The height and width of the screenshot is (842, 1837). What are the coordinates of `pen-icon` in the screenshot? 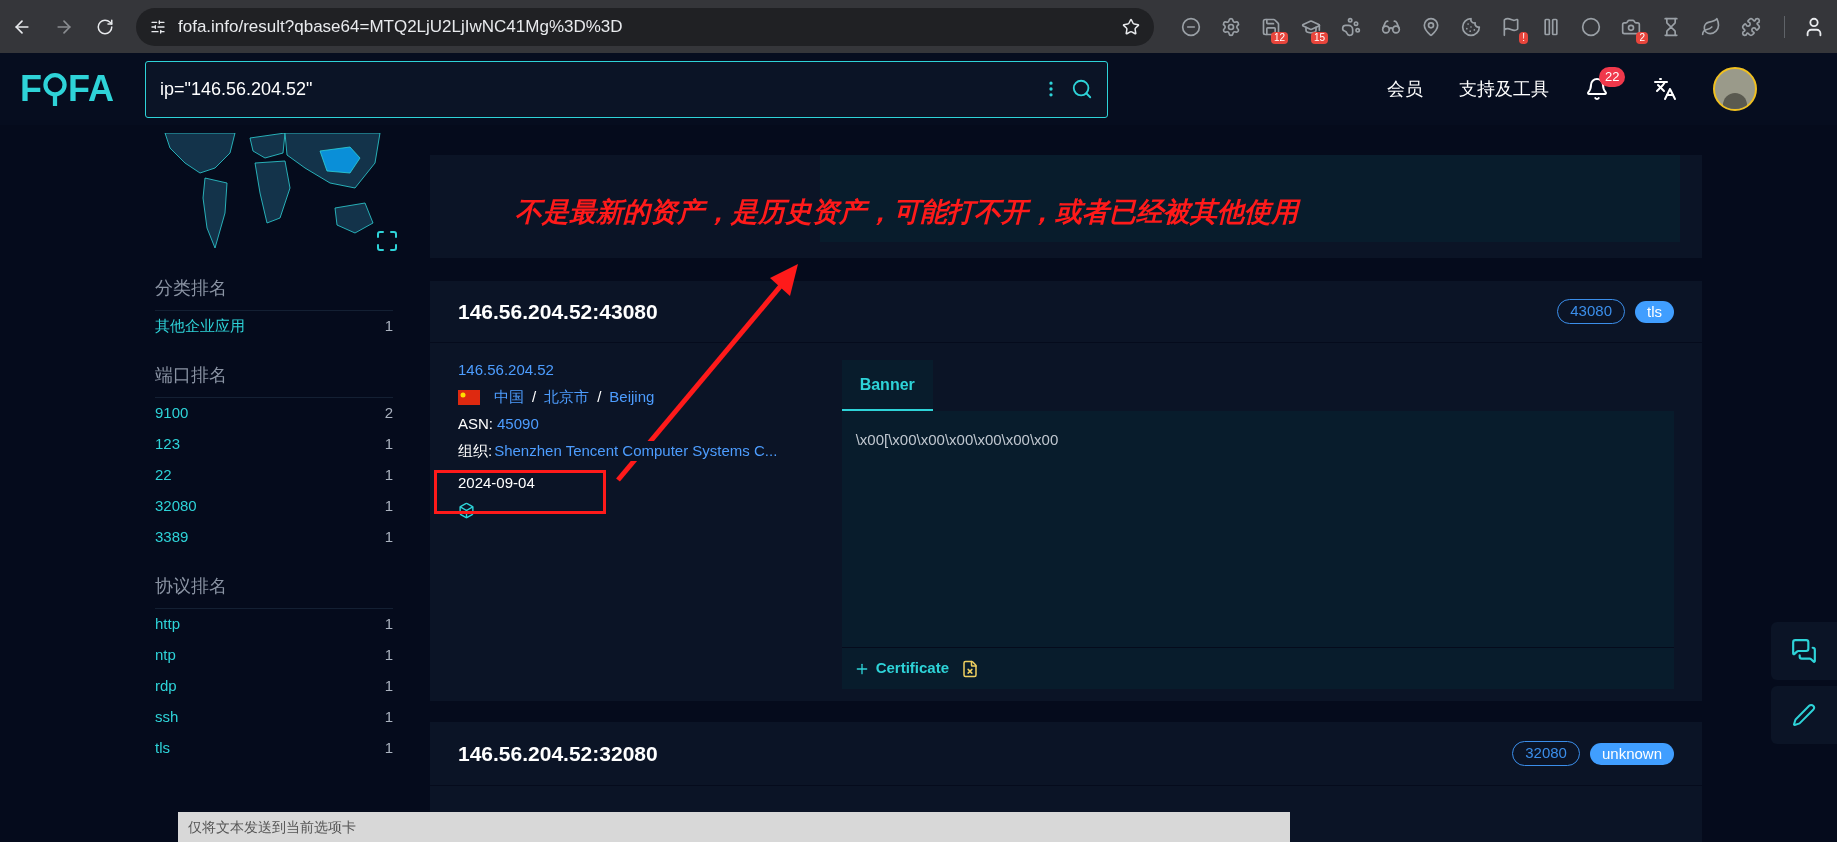 It's located at (1804, 715).